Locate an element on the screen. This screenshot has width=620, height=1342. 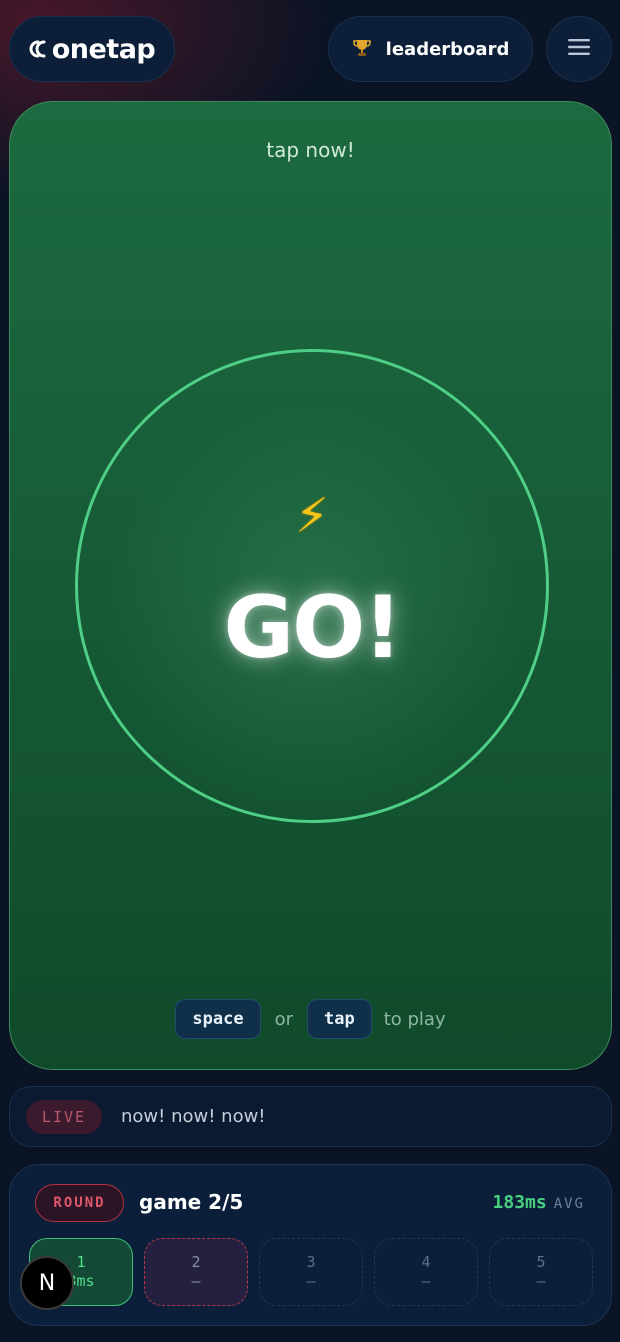
slot-number: 1 is located at coordinates (81, 1262).